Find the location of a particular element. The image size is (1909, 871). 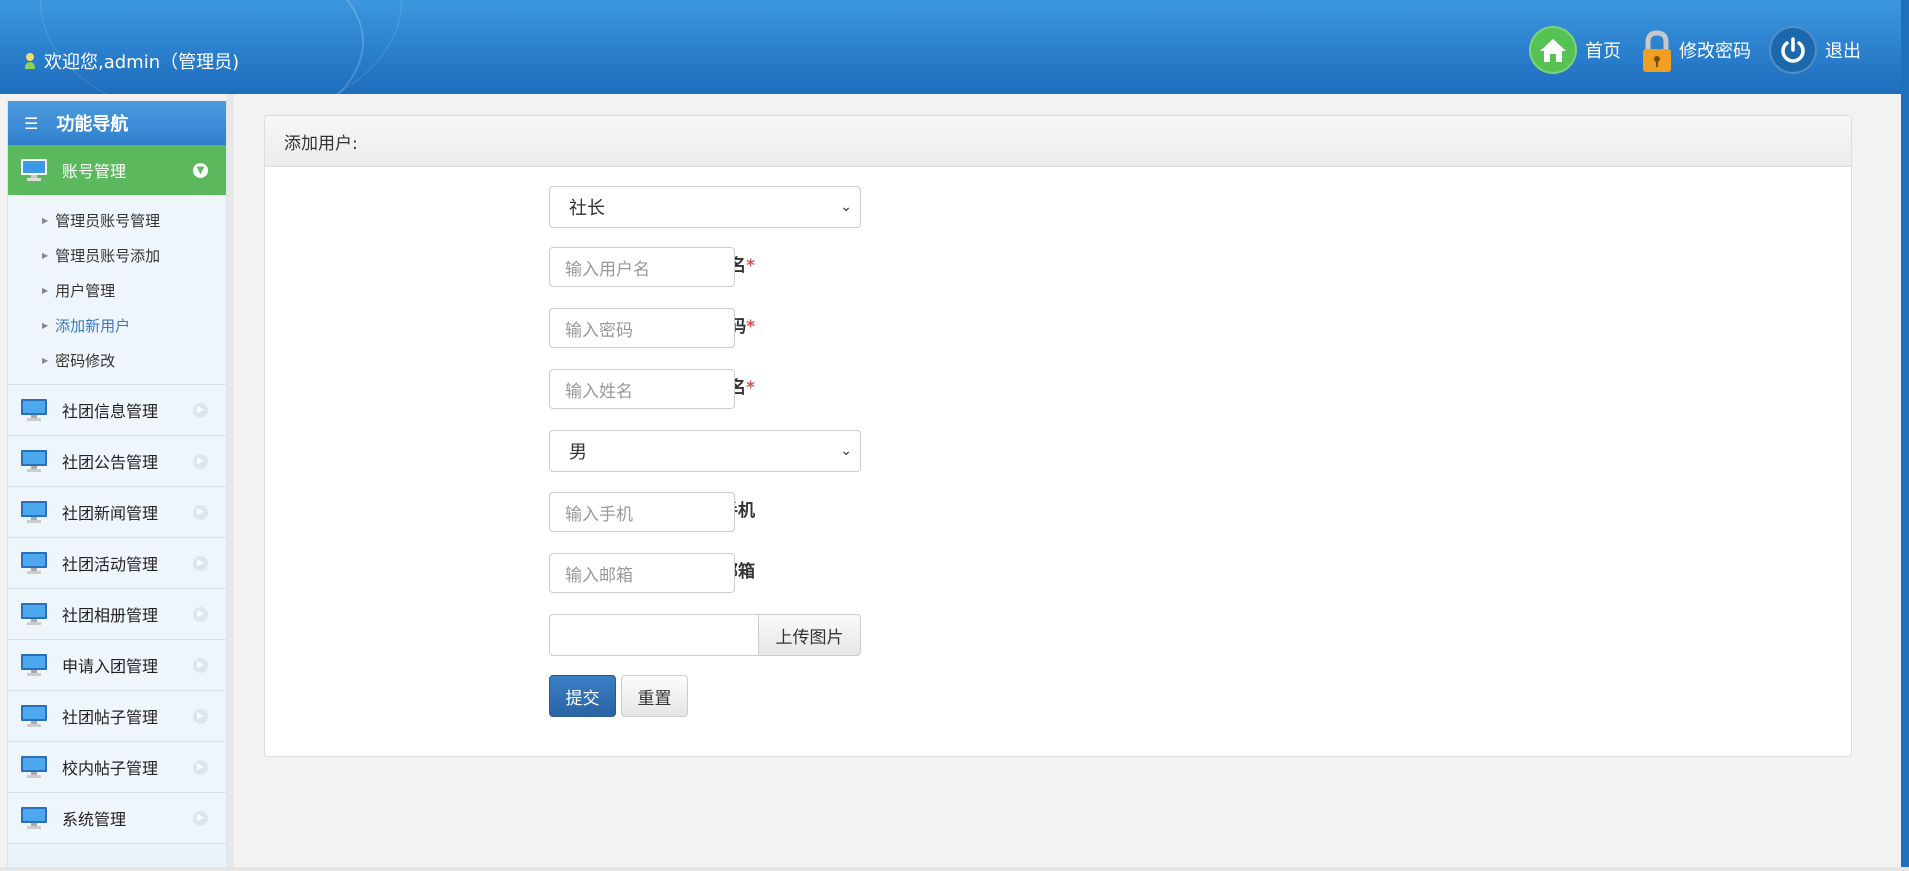

home-link: 首页 is located at coordinates (1575, 50).